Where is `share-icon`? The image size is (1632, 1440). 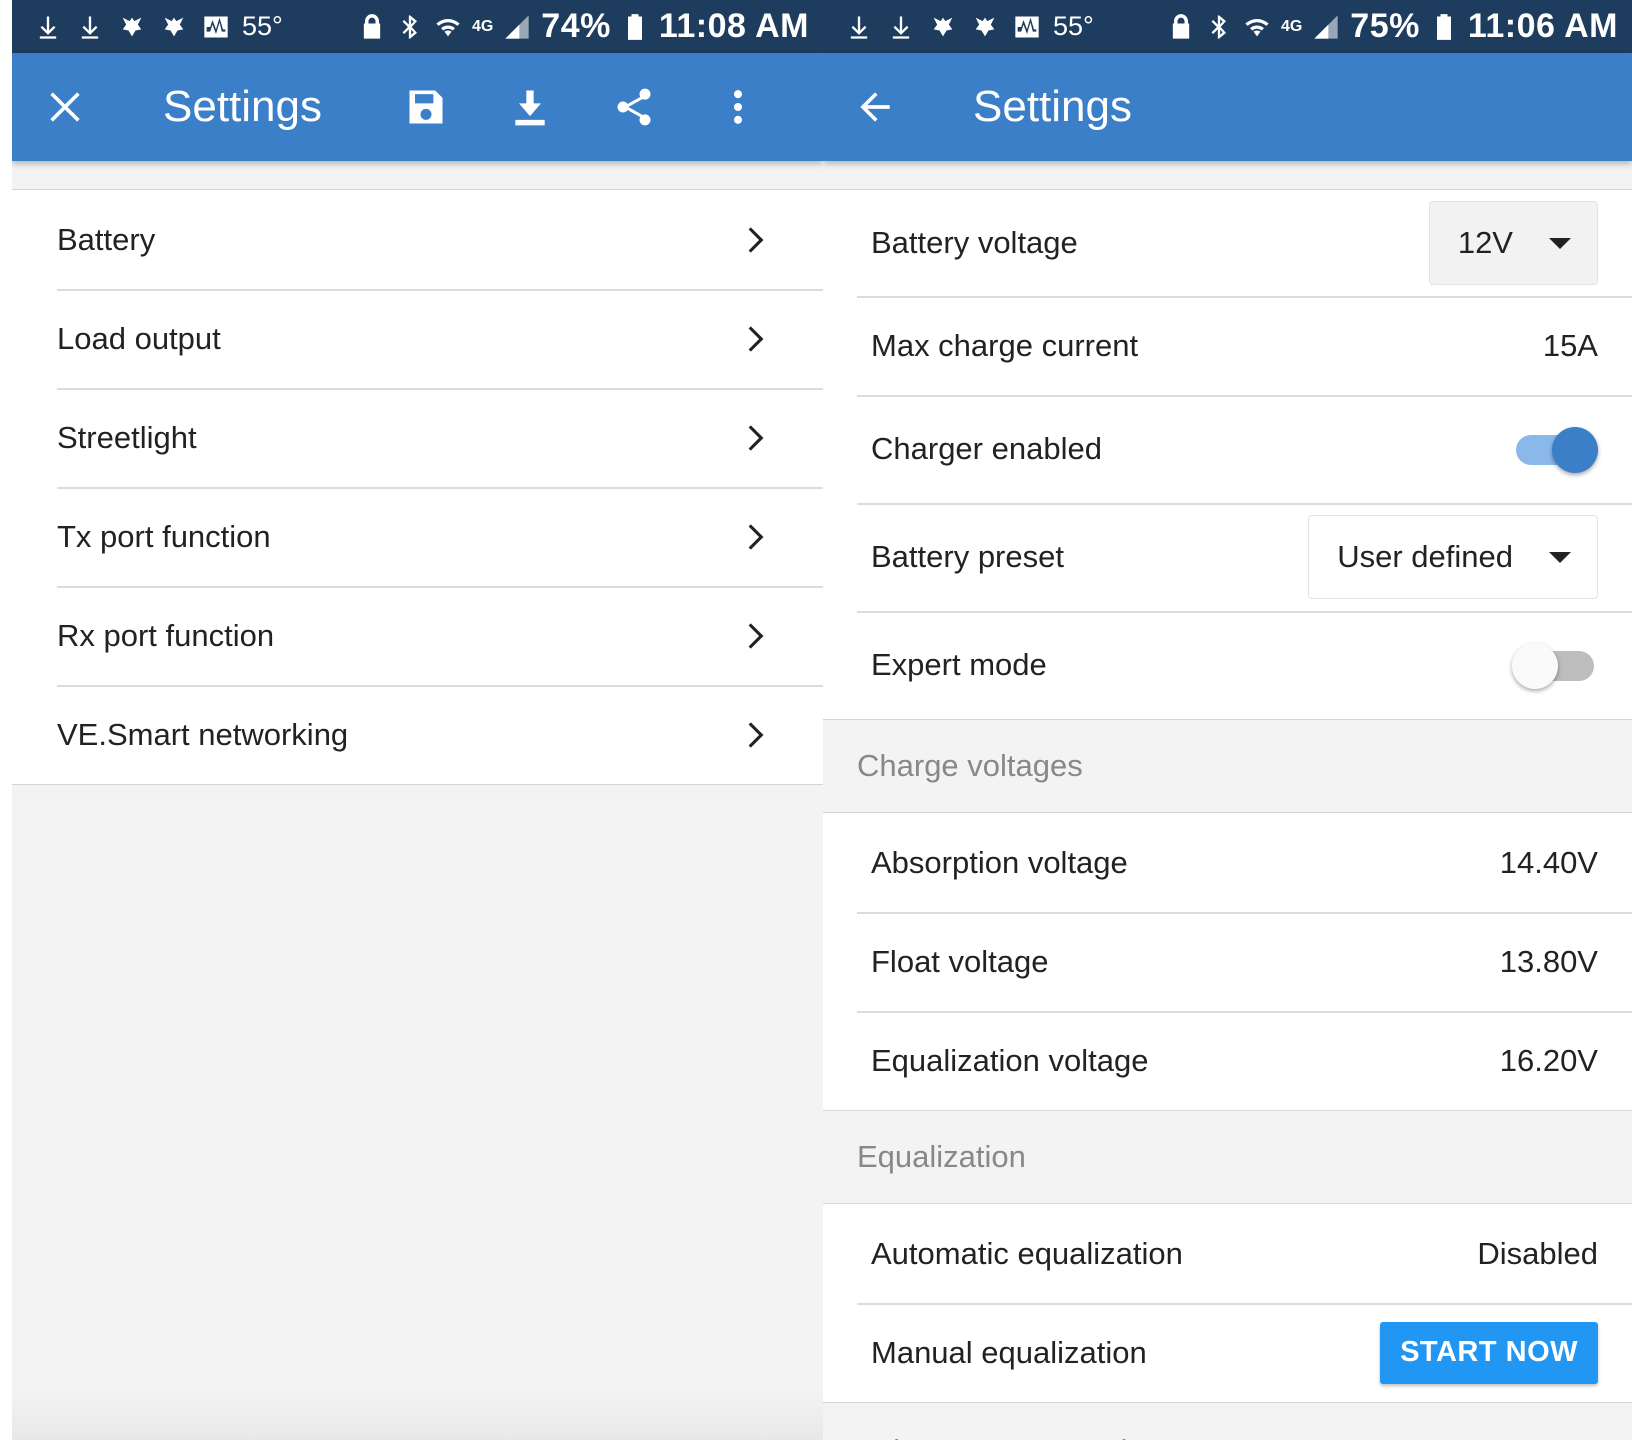
share-icon is located at coordinates (634, 107).